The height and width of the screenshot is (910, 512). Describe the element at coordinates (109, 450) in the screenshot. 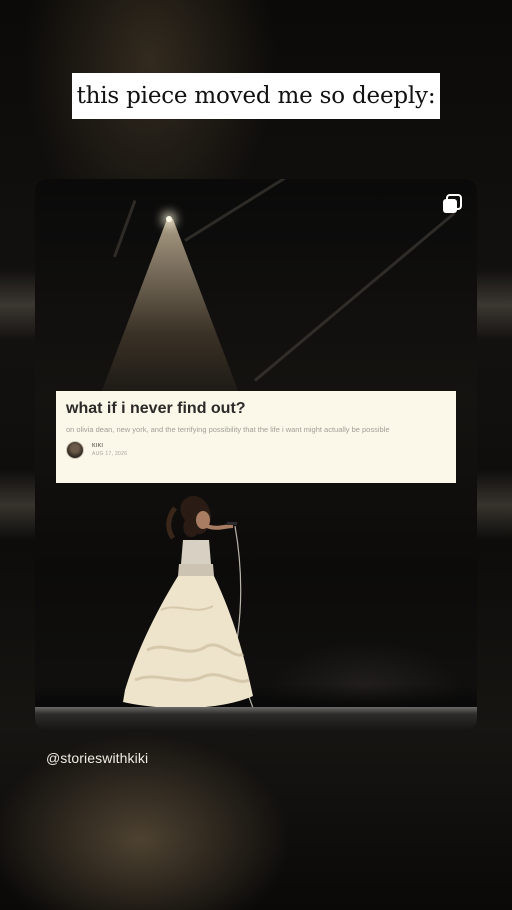

I see `author-meta: KIKI AUG 17, 2026` at that location.